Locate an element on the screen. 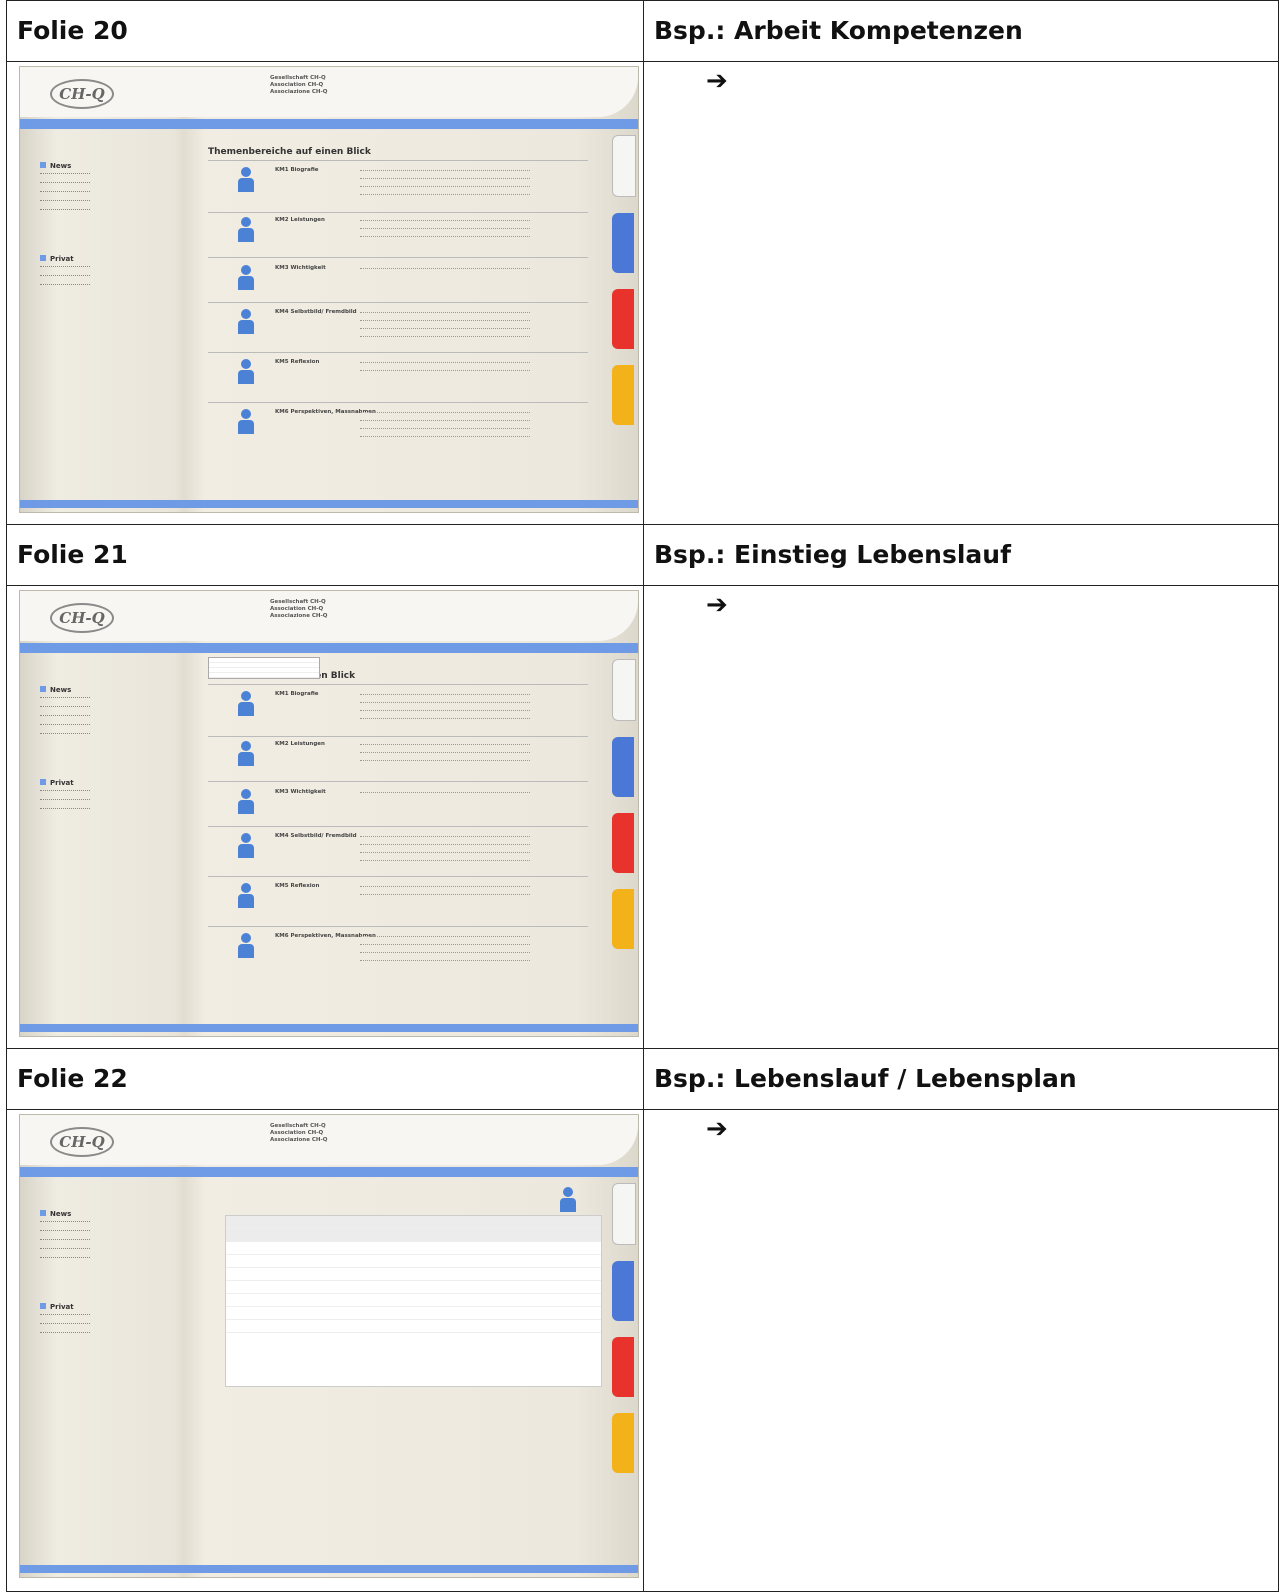  view-title: Themenbereiche auf einen Blick is located at coordinates (289, 152).